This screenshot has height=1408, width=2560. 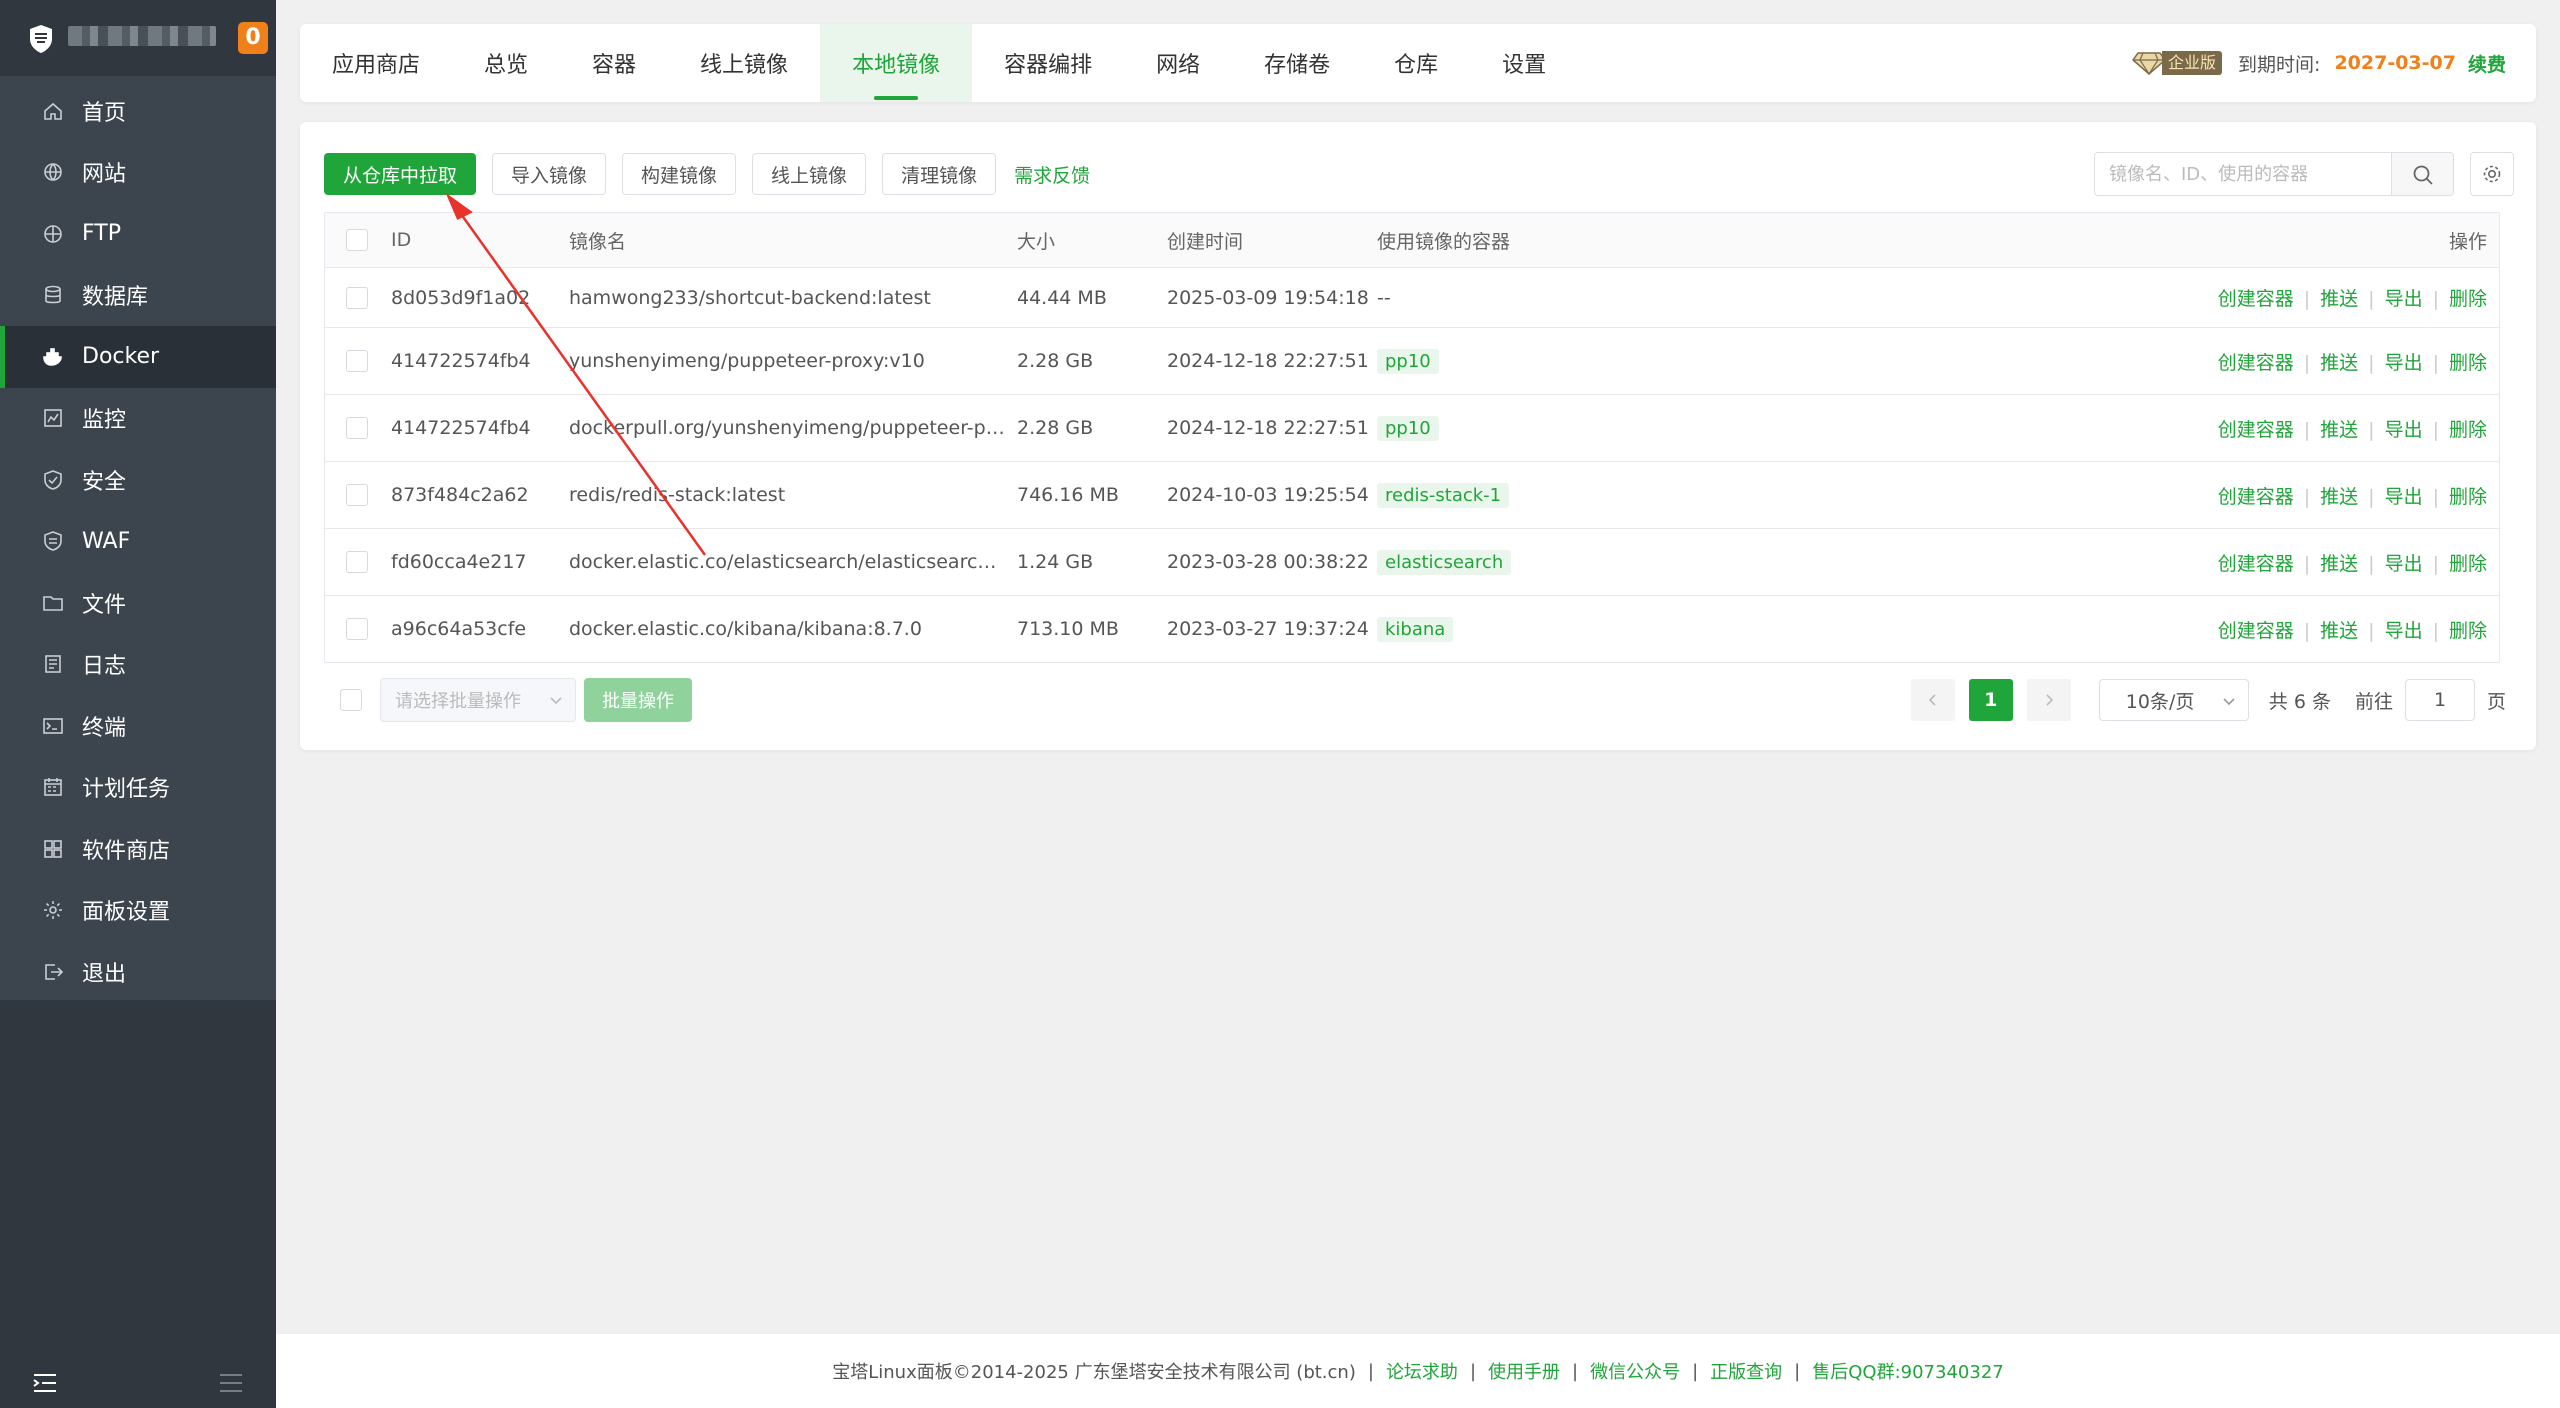 I want to click on tab-app-store: 应用商店, so click(x=376, y=63).